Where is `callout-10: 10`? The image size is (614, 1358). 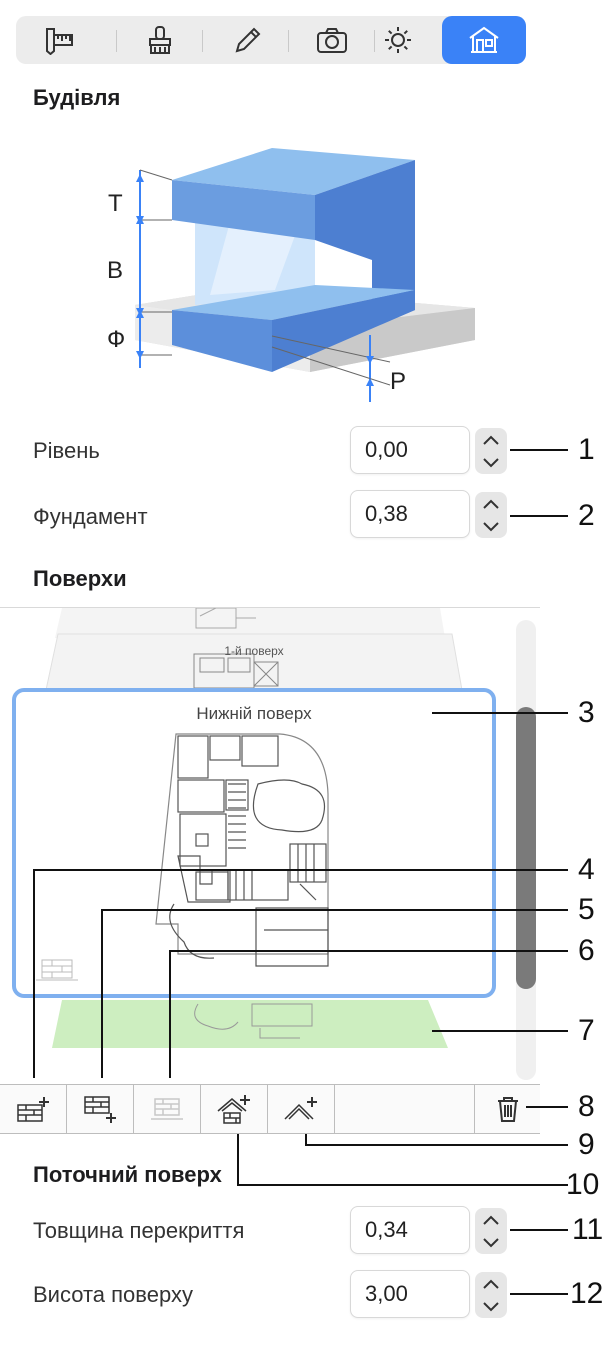
callout-10: 10 is located at coordinates (583, 1184).